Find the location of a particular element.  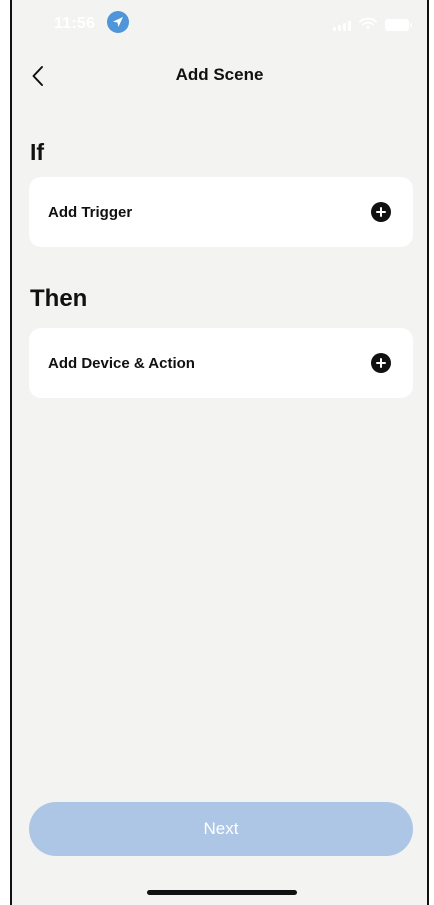

page-title: Add Scene is located at coordinates (219, 74).